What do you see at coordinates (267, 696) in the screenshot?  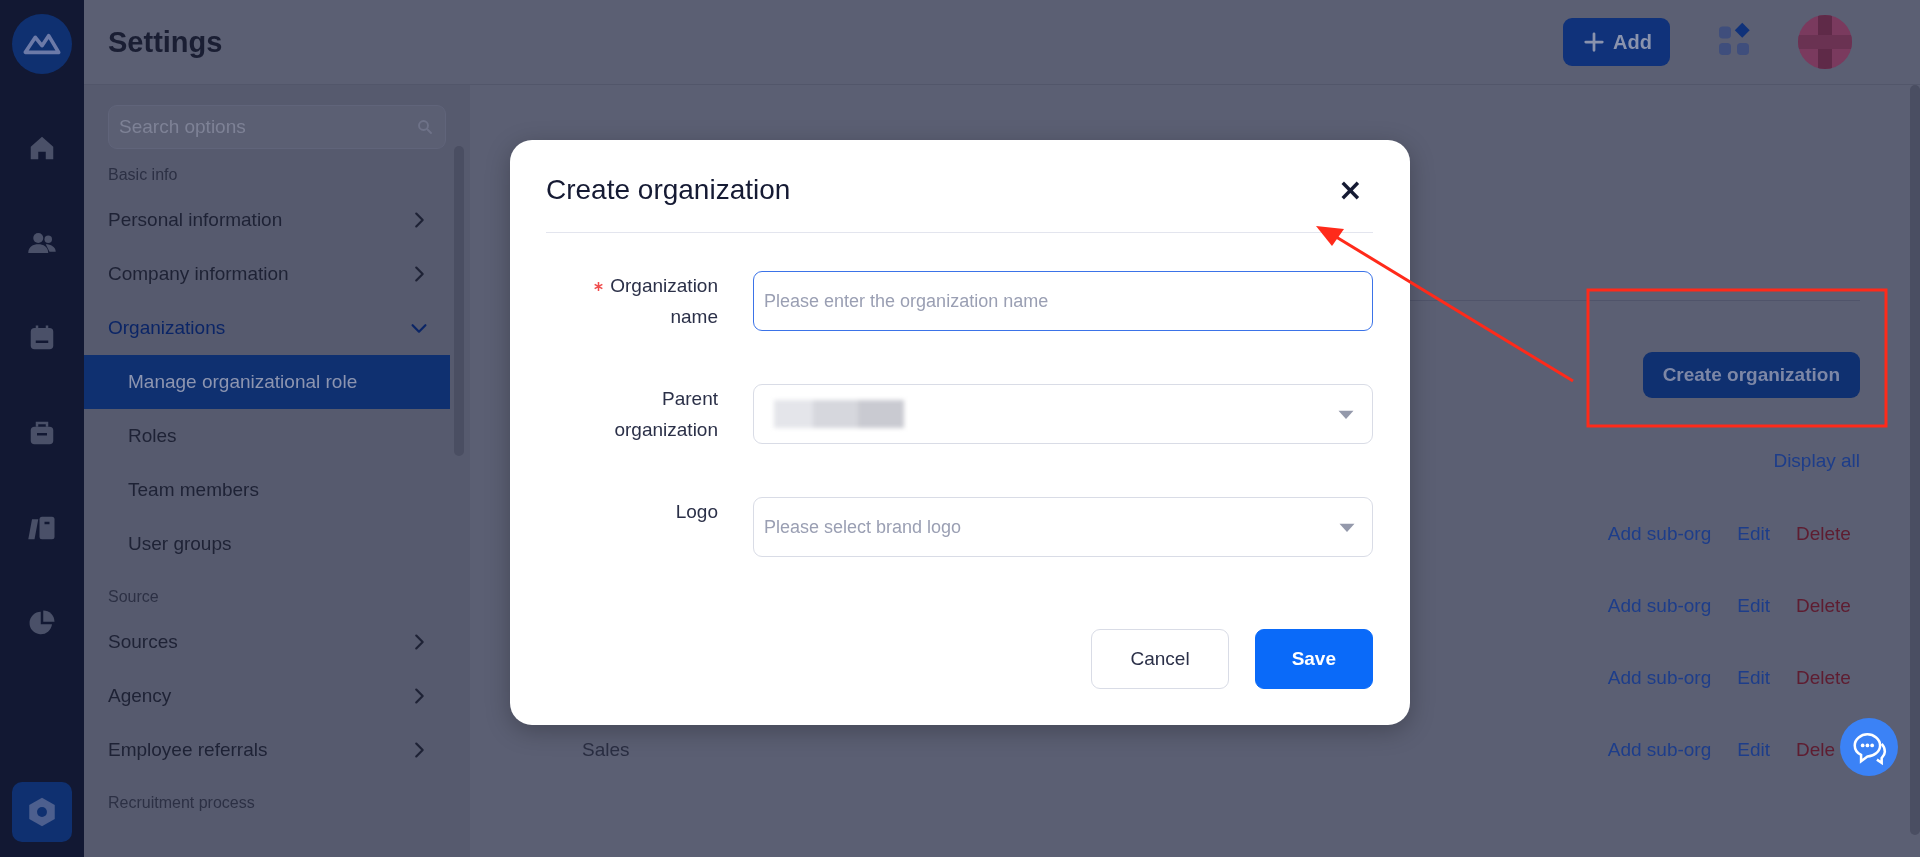 I see `sidebar-item: Agency` at bounding box center [267, 696].